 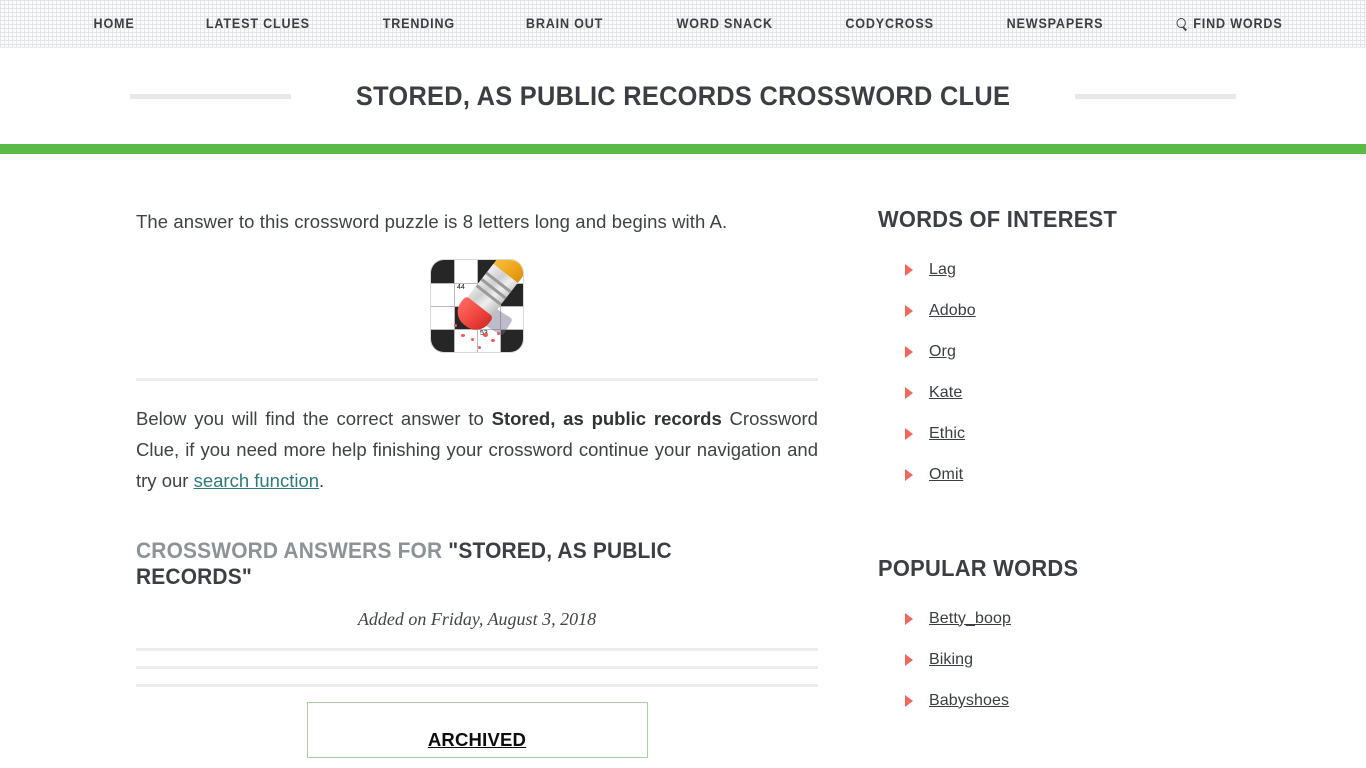 I want to click on nav-item-find-words: FIND WORDS, so click(x=1223, y=23).